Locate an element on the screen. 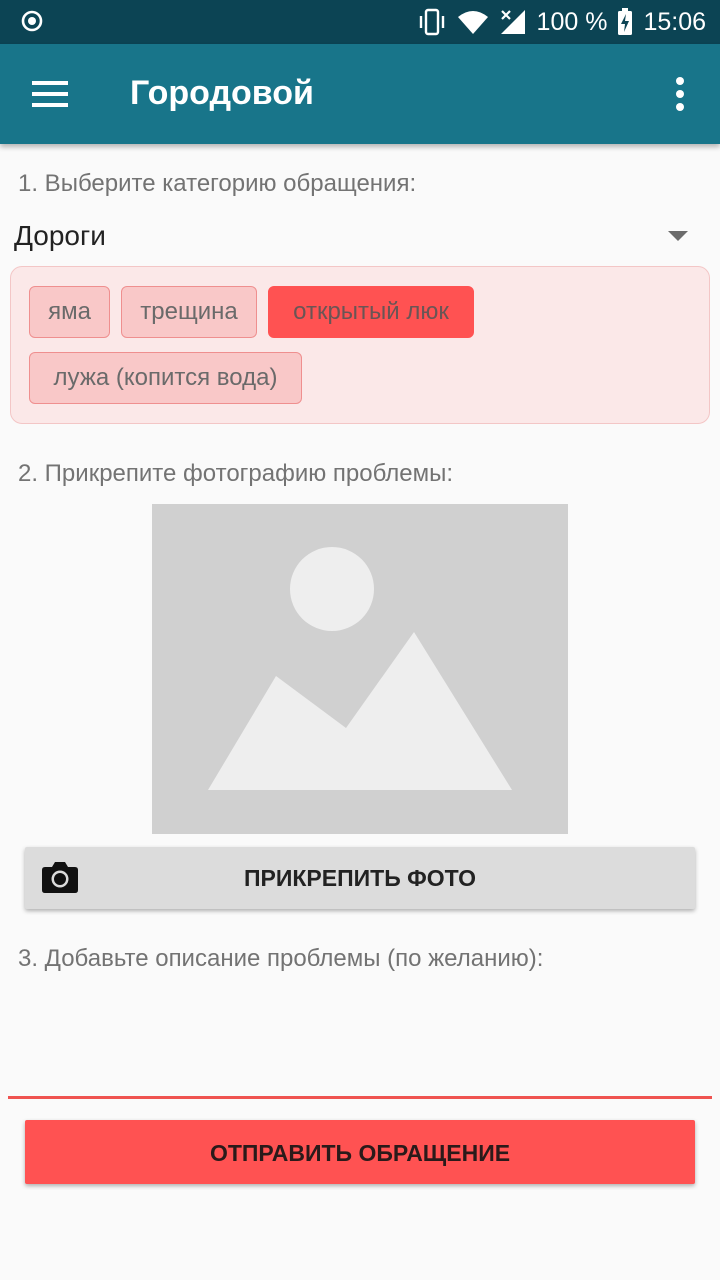  wifi-icon is located at coordinates (472, 22).